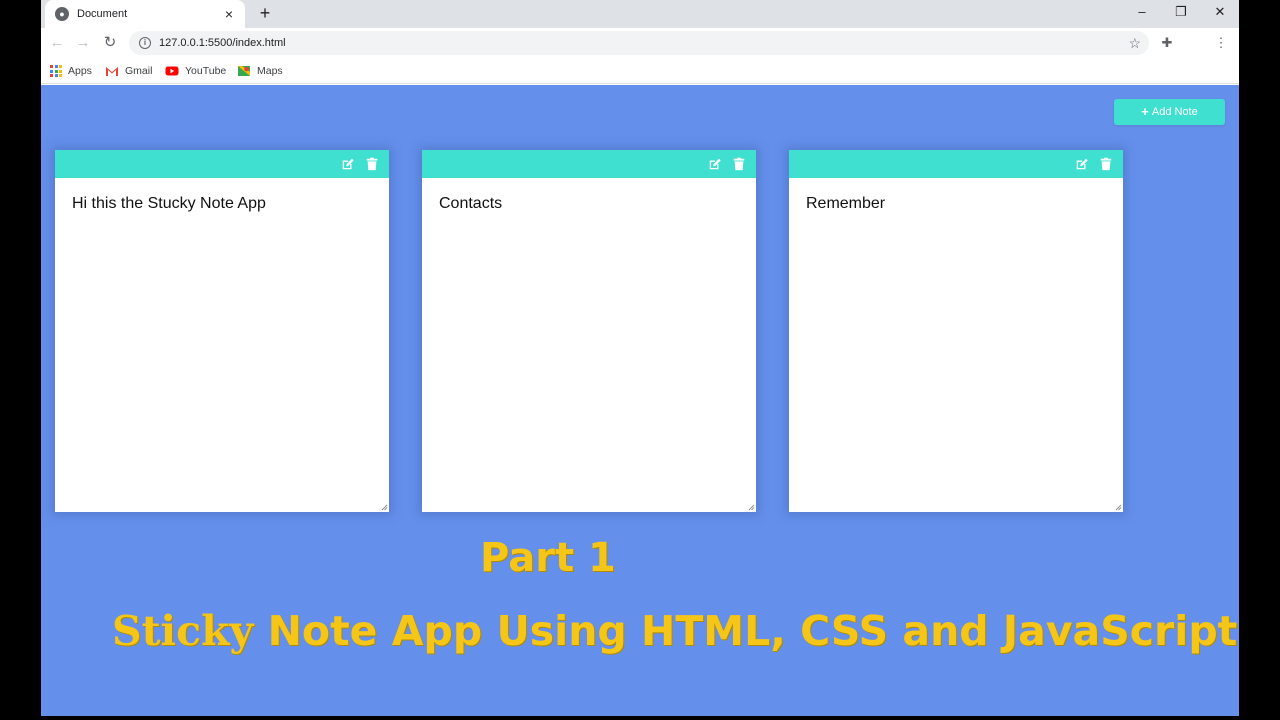 The width and height of the screenshot is (1280, 720). What do you see at coordinates (1174, 112) in the screenshot?
I see `add-note-label: Add Note` at bounding box center [1174, 112].